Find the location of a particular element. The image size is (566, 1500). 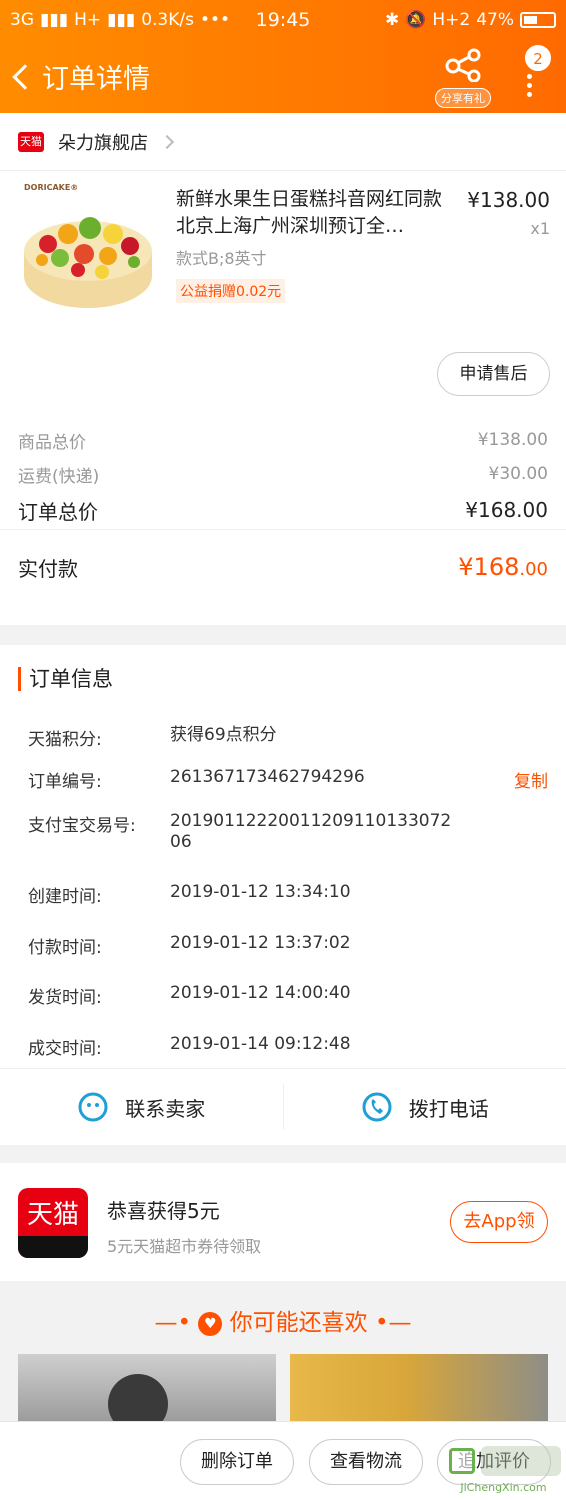

go-app-button: 去App领 is located at coordinates (499, 1222).